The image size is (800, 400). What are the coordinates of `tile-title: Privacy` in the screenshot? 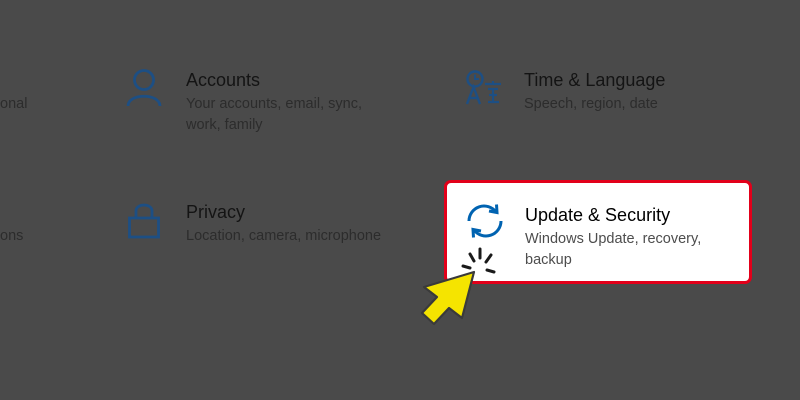 It's located at (216, 212).